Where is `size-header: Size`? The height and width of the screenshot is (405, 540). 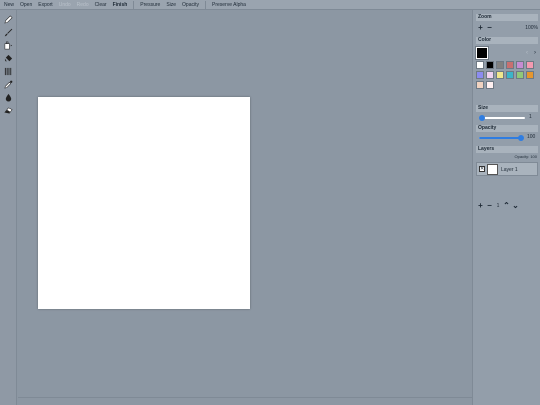 size-header: Size is located at coordinates (507, 108).